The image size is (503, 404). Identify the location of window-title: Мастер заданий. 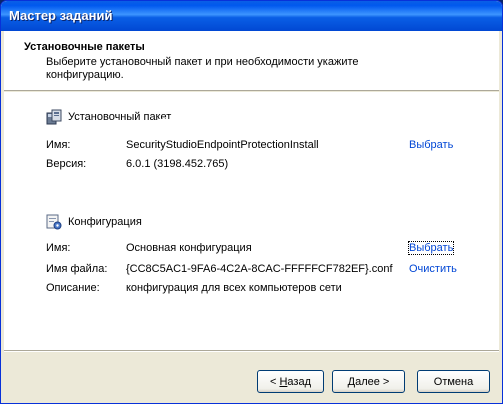
(61, 15).